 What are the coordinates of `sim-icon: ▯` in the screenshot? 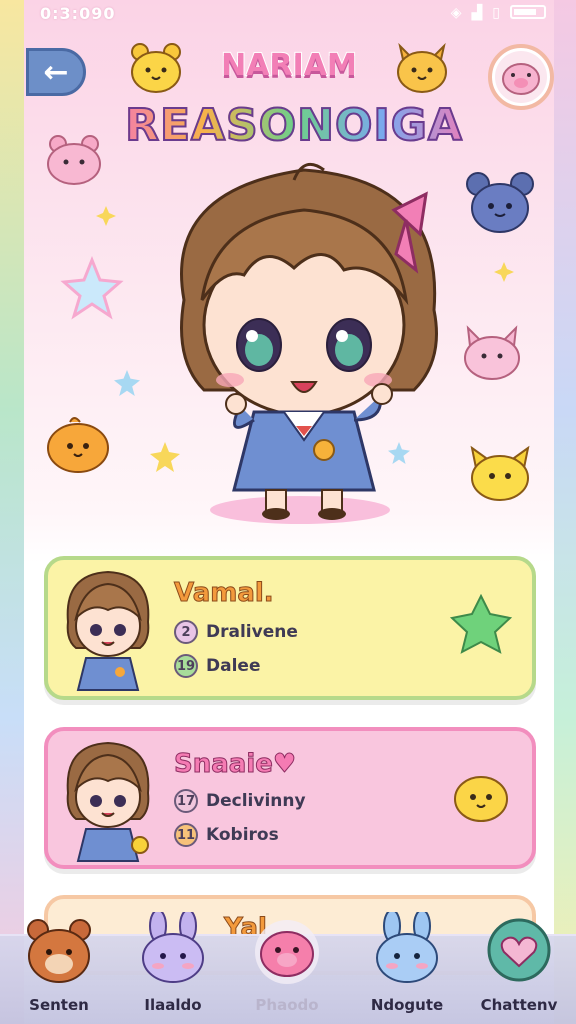 It's located at (496, 13).